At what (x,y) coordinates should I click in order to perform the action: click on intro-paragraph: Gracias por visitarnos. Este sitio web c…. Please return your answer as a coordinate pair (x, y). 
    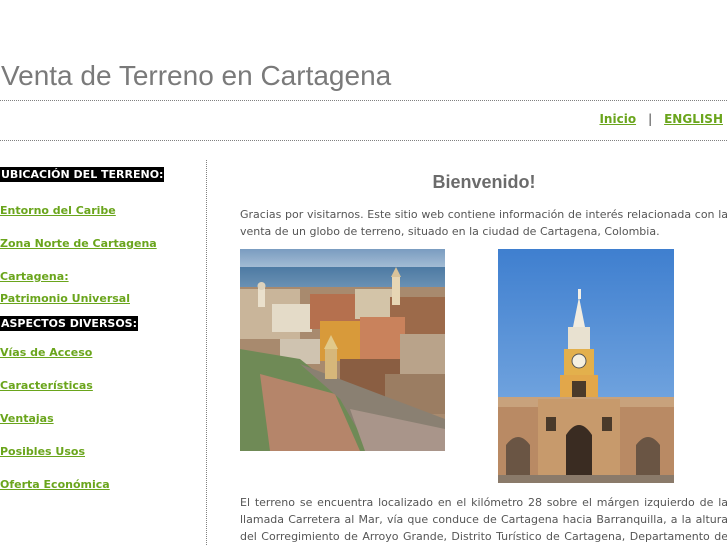
    Looking at the image, I should click on (483, 223).